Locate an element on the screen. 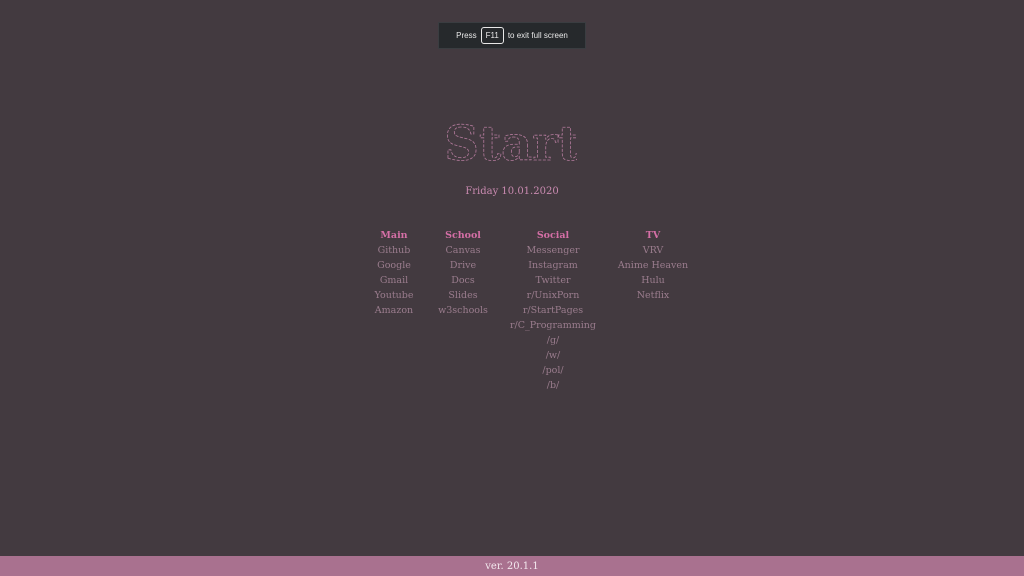 Image resolution: width=1024 pixels, height=576 pixels. date-display: Friday 10.01.2020 is located at coordinates (512, 191).